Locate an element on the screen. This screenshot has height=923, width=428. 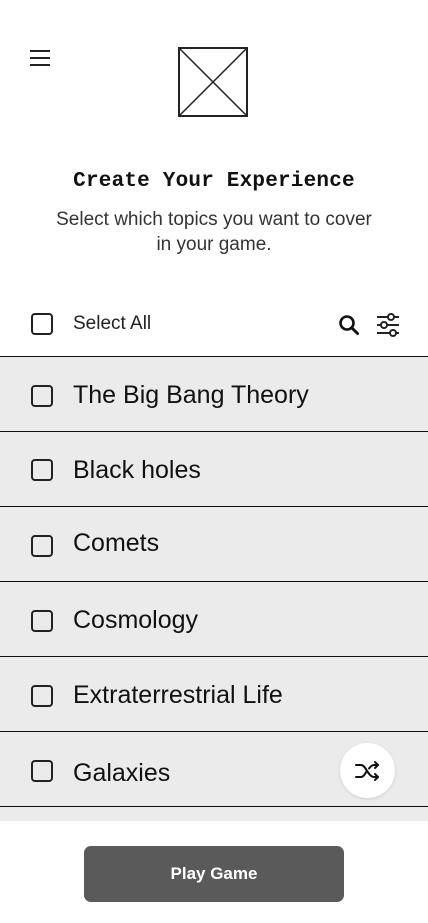
topic-label: Cosmology is located at coordinates (136, 620).